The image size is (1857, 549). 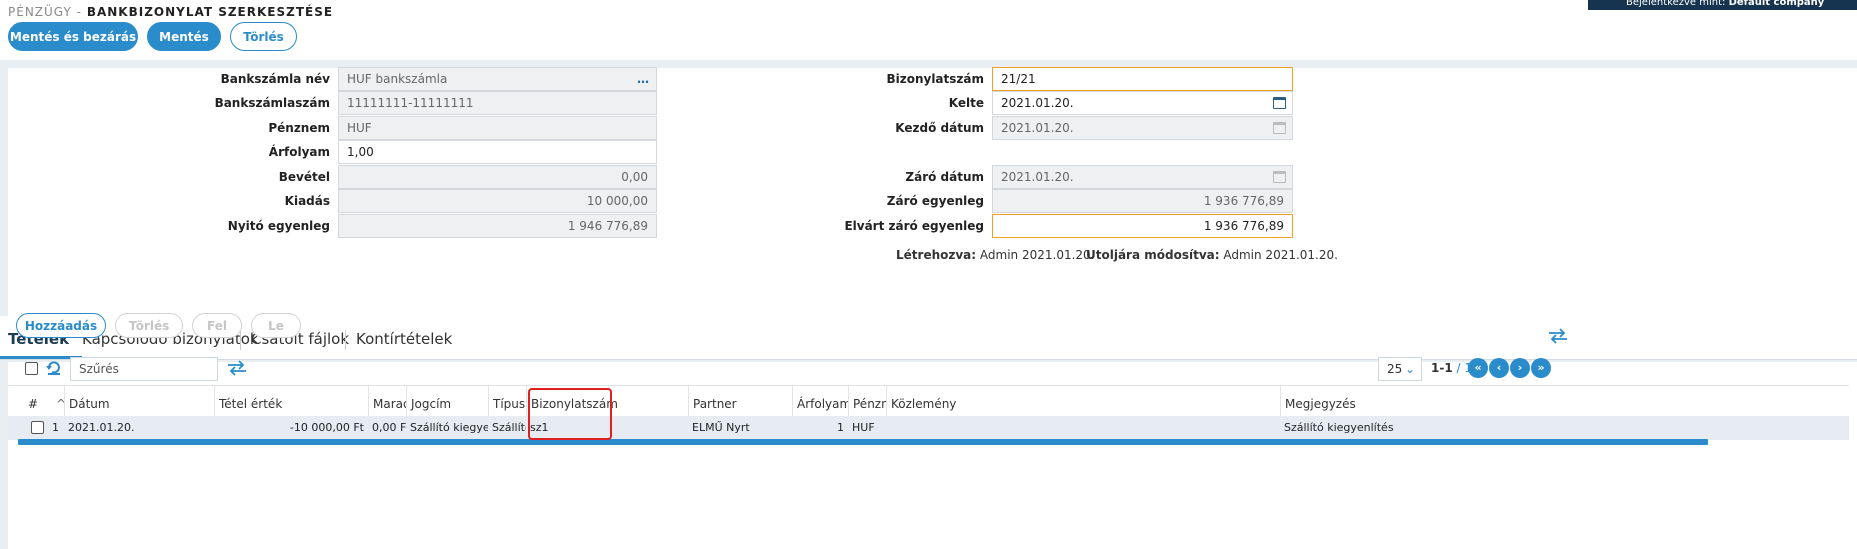 I want to click on closing-balance-field: 1 936 776,89, so click(x=1142, y=201).